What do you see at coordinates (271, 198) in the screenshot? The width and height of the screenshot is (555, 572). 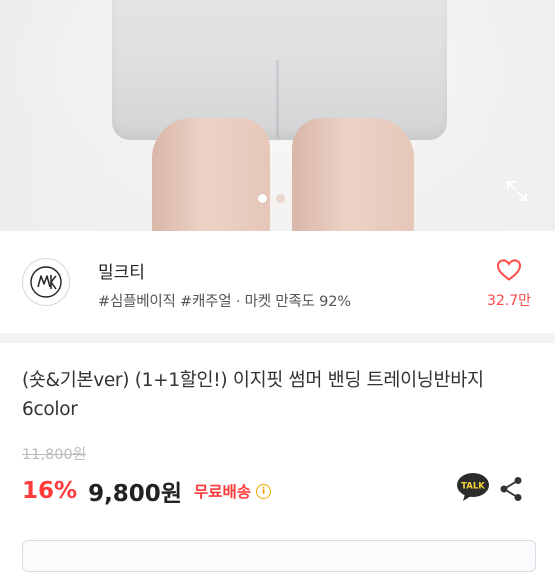 I see `gallery-indicator` at bounding box center [271, 198].